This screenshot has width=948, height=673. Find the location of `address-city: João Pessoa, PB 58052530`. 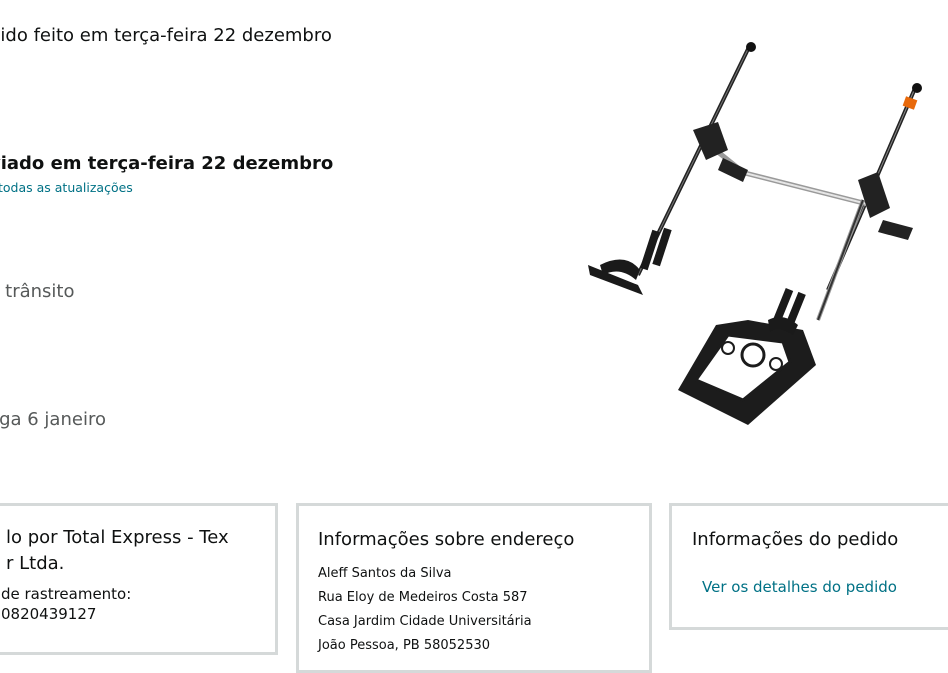

address-city: João Pessoa, PB 58052530 is located at coordinates (404, 645).